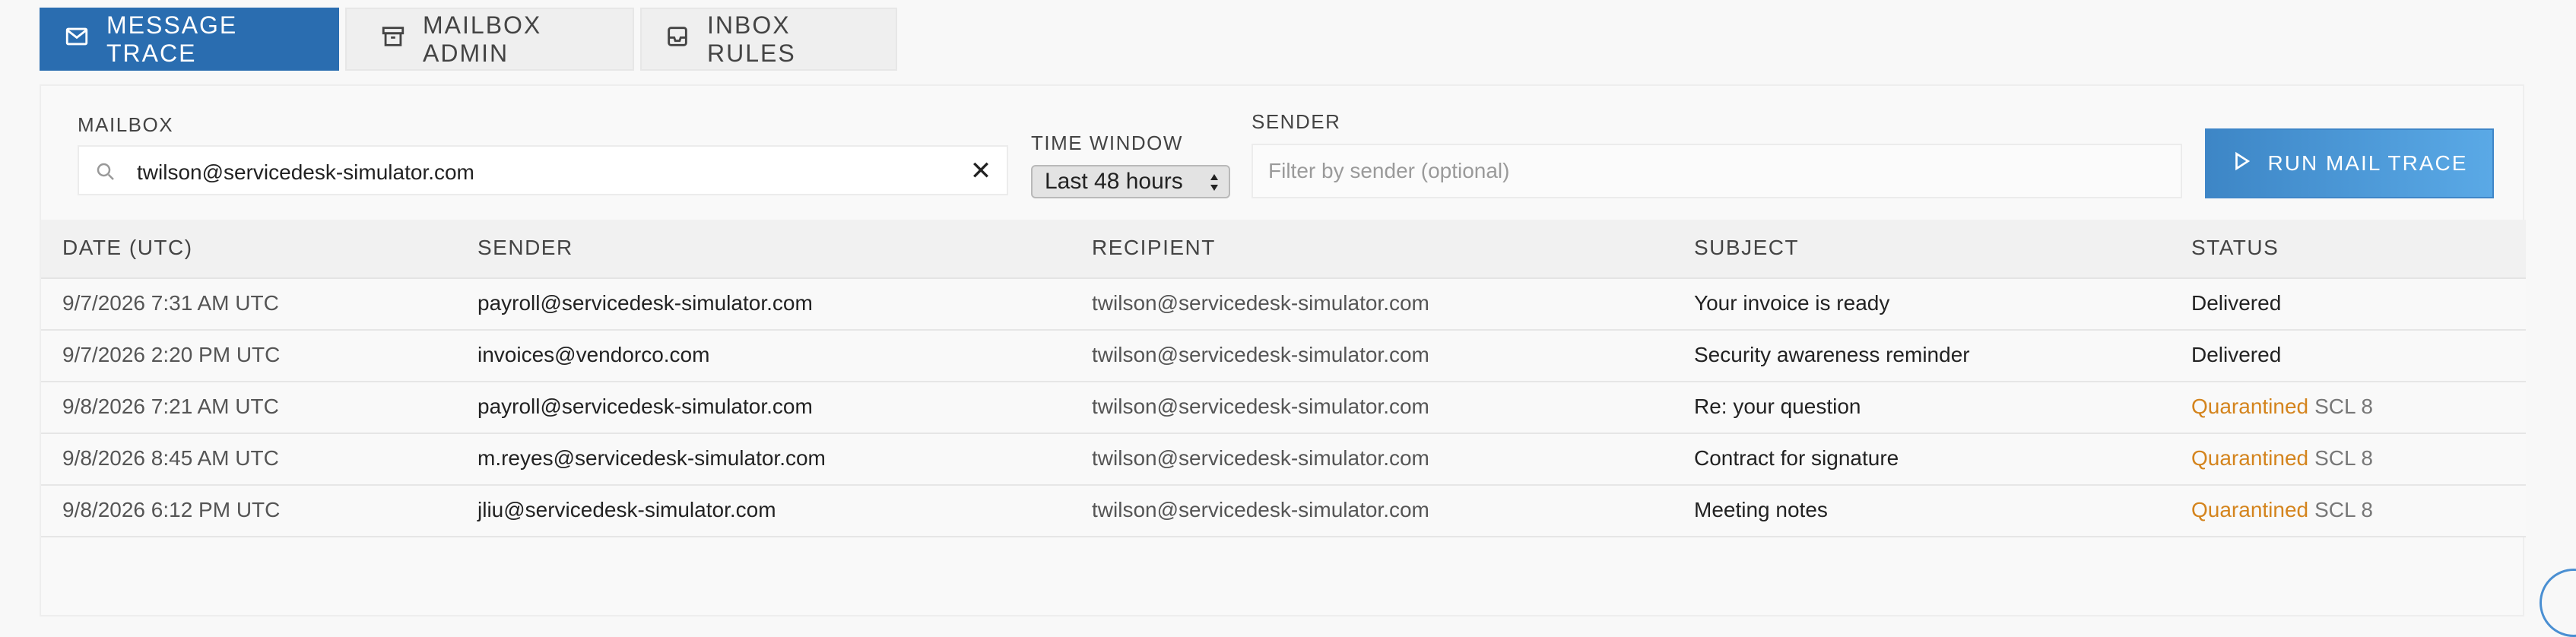 The width and height of the screenshot is (2576, 637). What do you see at coordinates (171, 354) in the screenshot?
I see `cell-date: 9/7/2026 2:20 PM UTC` at bounding box center [171, 354].